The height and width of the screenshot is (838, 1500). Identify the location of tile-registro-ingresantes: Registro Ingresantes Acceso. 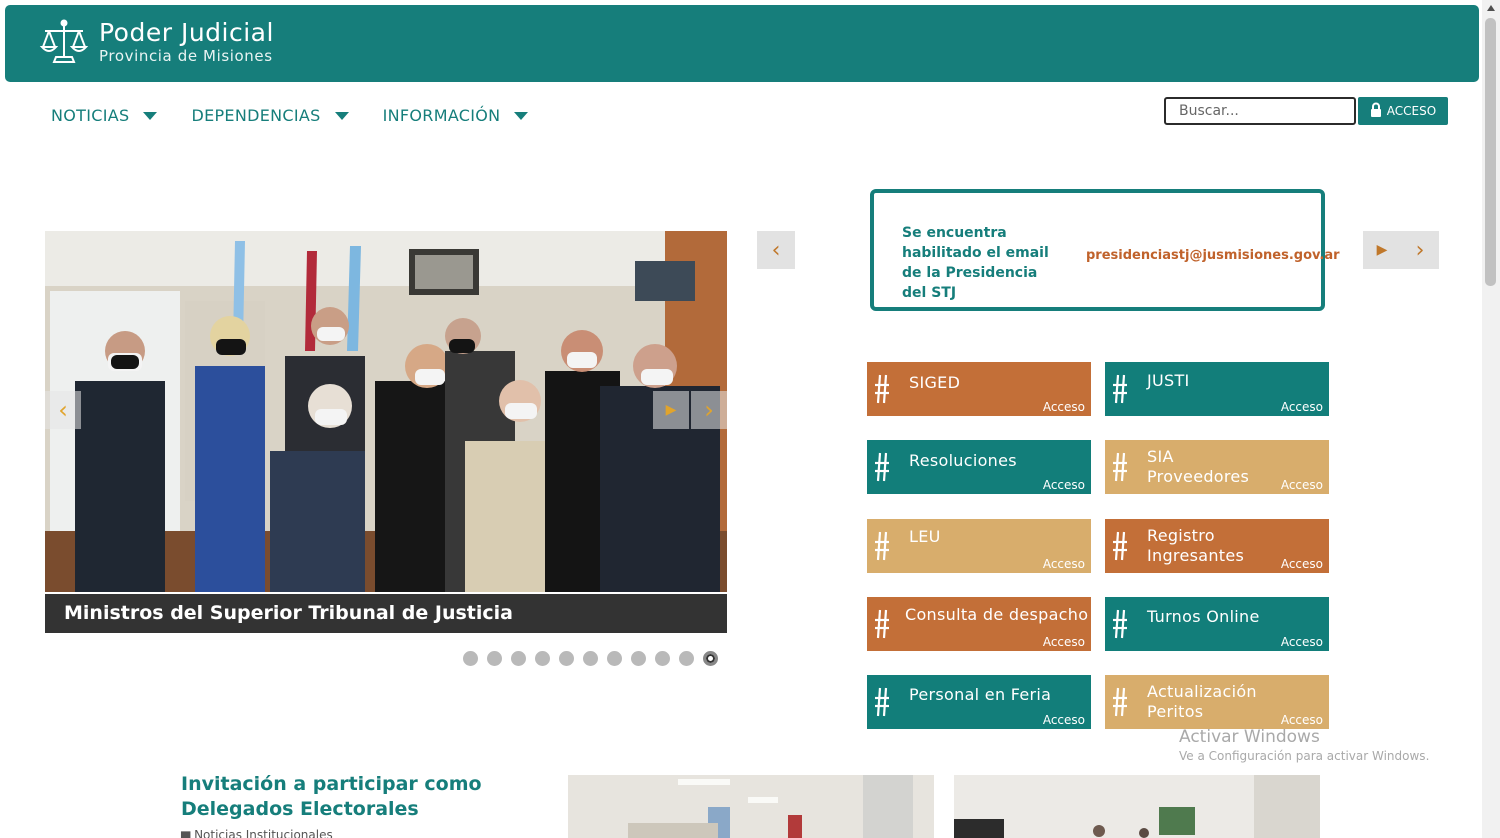
(1217, 546).